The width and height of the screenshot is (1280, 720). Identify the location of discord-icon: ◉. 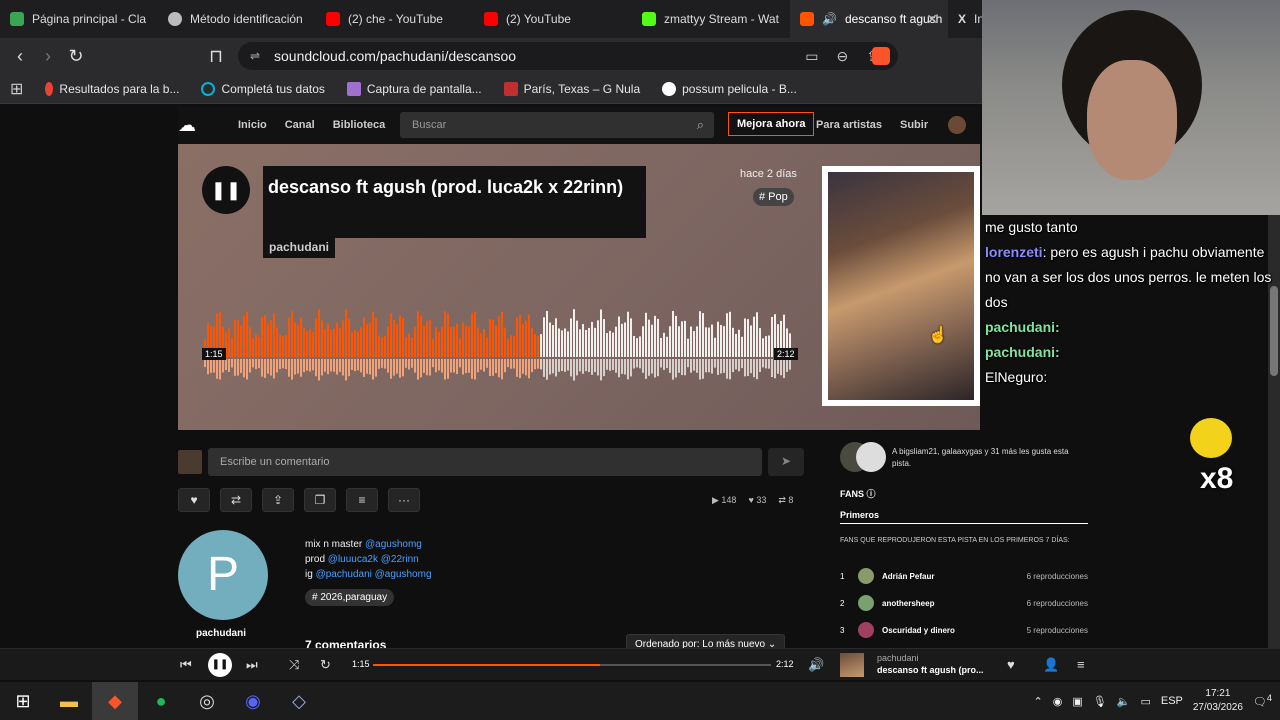
(253, 701).